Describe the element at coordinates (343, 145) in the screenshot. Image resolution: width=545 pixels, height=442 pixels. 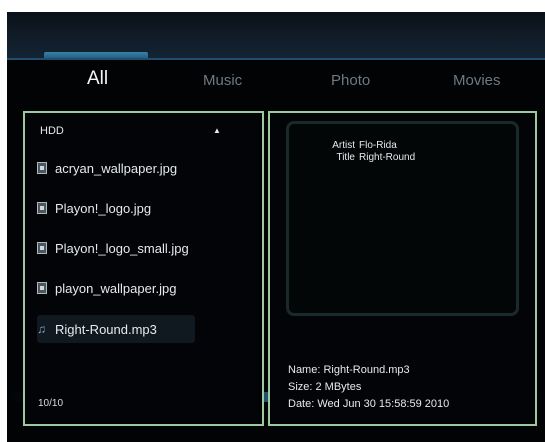
I see `artist-label: Artist` at that location.